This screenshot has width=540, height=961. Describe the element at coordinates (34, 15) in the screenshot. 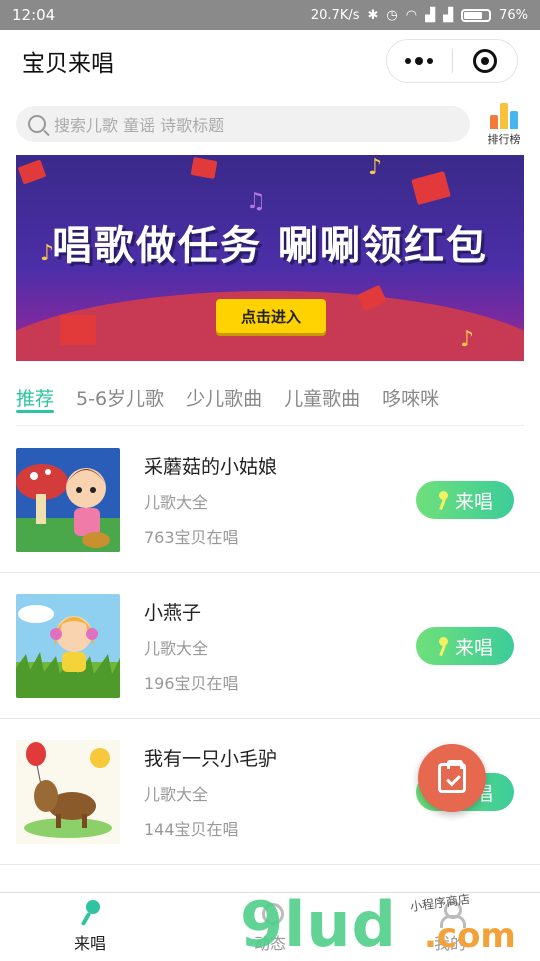

I see `status-time: 12:04` at that location.